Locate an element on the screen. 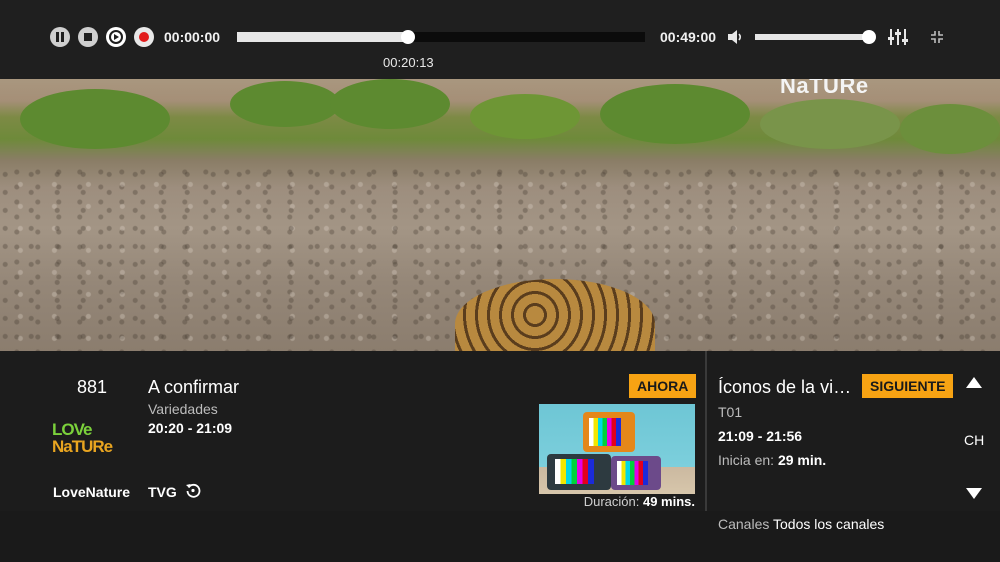  program-thumbnail is located at coordinates (617, 449).